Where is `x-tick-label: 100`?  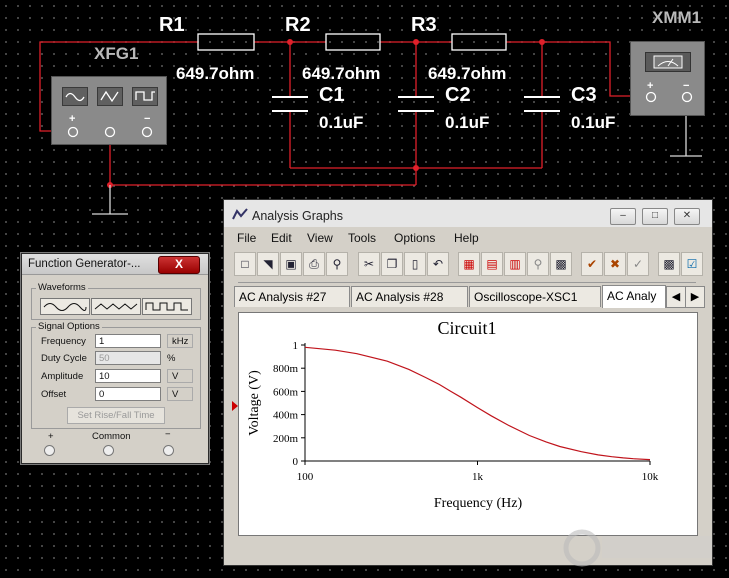
x-tick-label: 100 is located at coordinates (305, 477).